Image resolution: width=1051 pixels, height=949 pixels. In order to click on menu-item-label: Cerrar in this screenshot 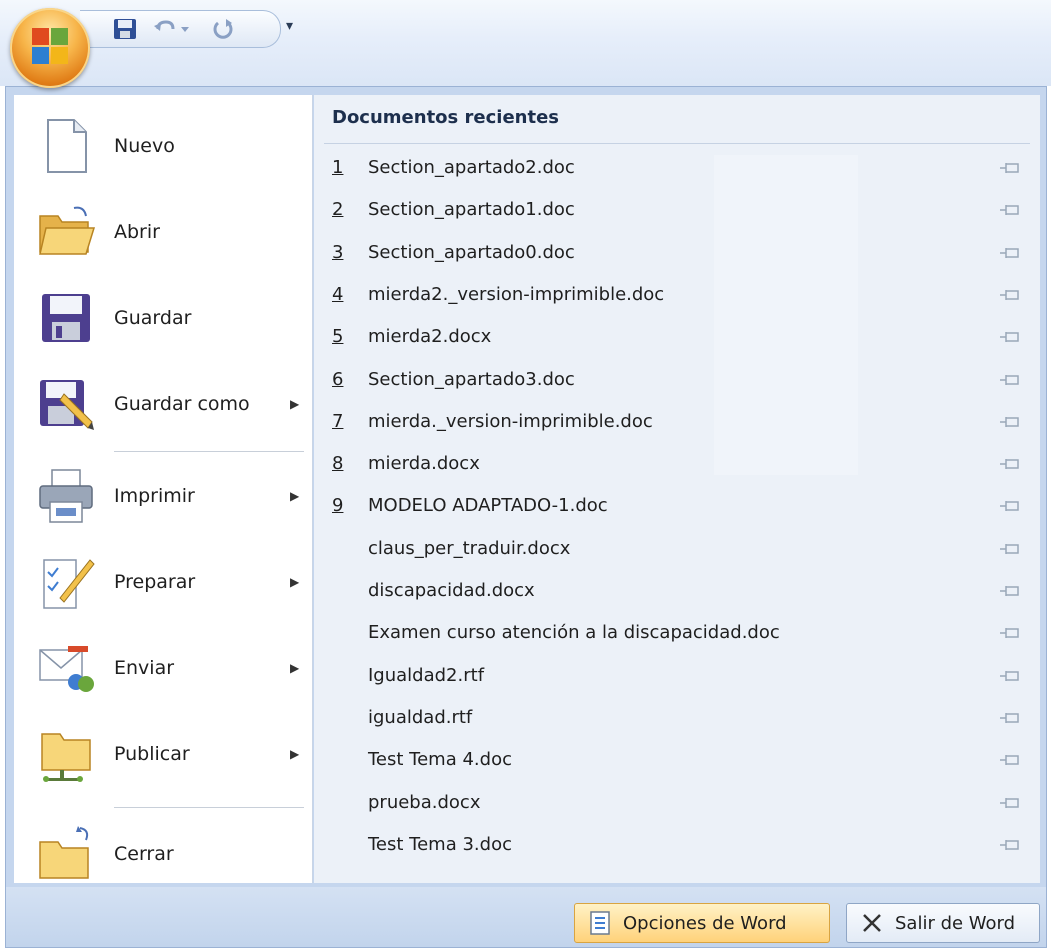, I will do `click(144, 854)`.